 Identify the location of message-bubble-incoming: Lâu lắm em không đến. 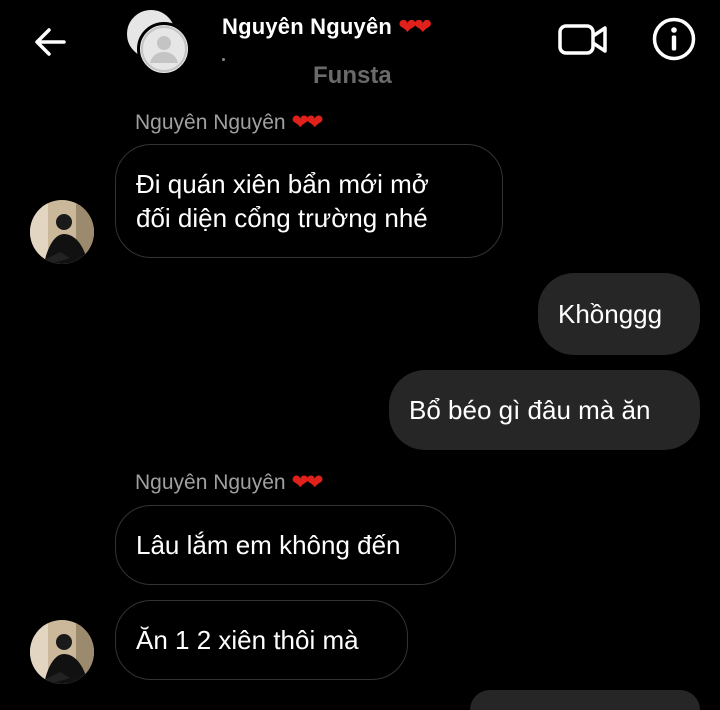
(285, 545).